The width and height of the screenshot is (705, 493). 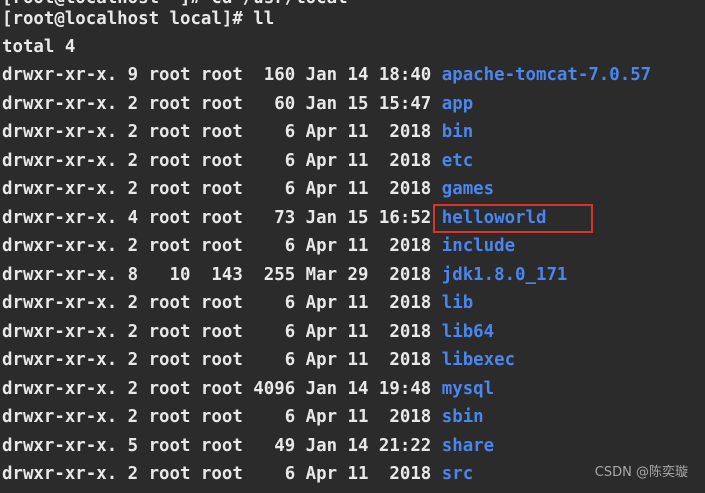 What do you see at coordinates (457, 303) in the screenshot?
I see `directory-name: lib` at bounding box center [457, 303].